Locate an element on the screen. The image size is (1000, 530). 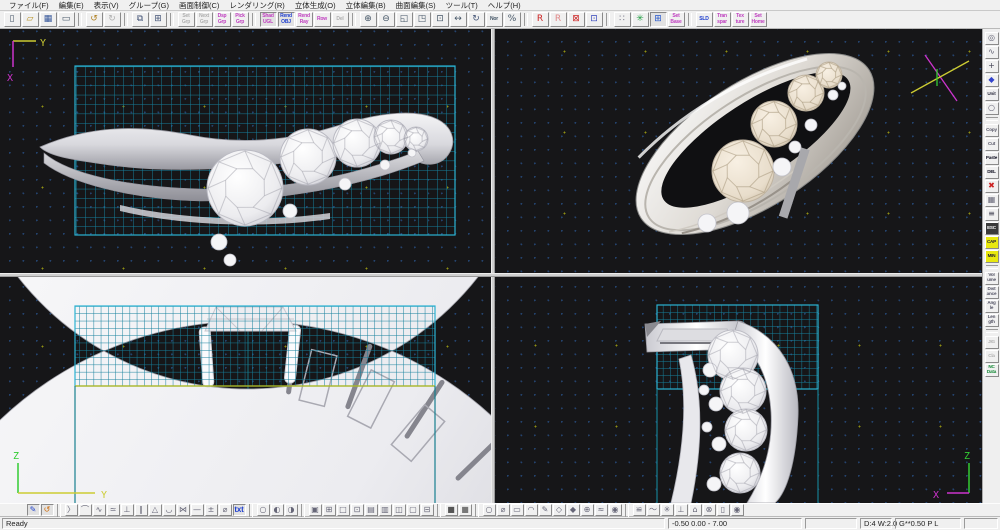
viewport-splitter-vertical is located at coordinates (493, 266).